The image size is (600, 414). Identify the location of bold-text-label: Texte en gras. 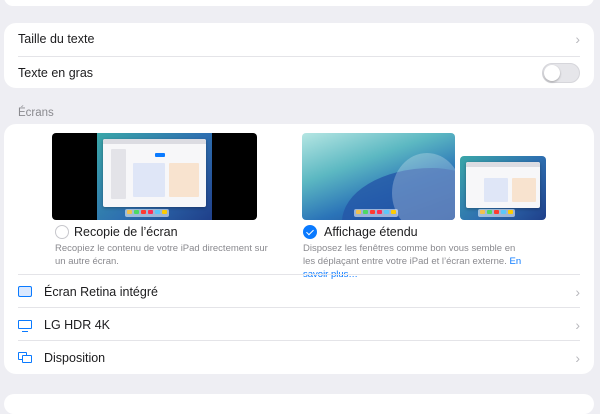
(56, 73).